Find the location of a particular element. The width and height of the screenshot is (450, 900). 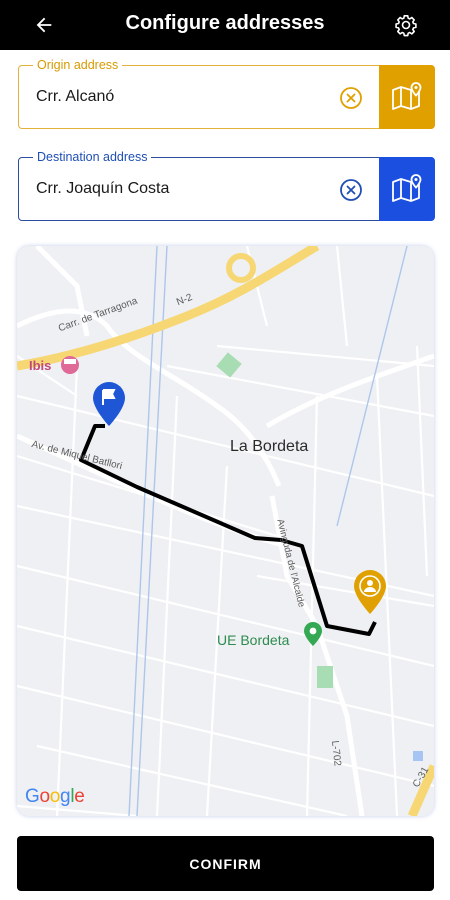

origin-address-value: Crr. Alcanó is located at coordinates (75, 97).